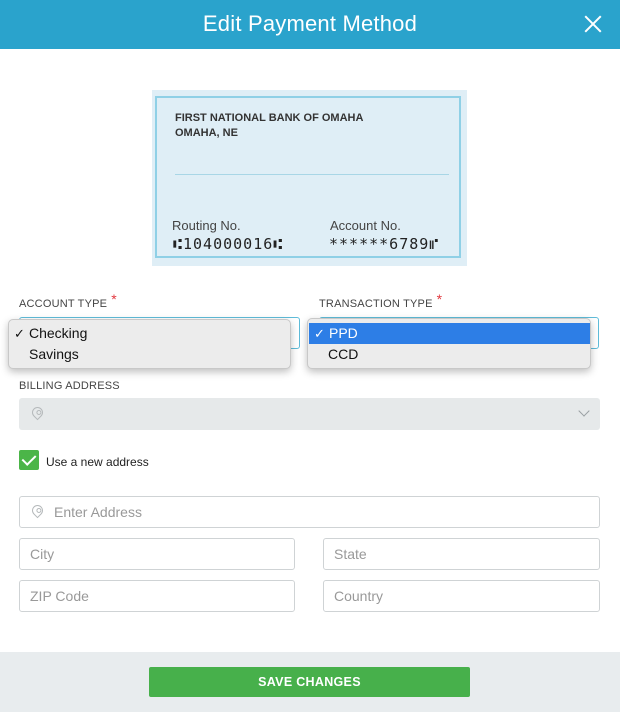 The image size is (620, 712). Describe the element at coordinates (157, 596) in the screenshot. I see `zip-code-input` at that location.